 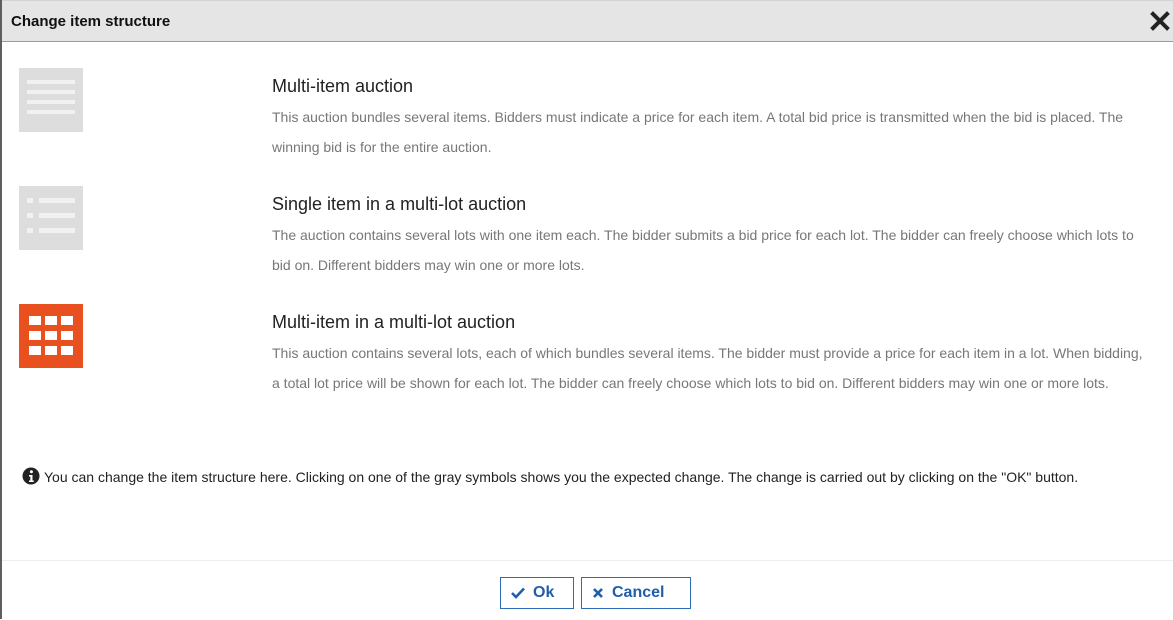 I want to click on ok-button: Ok, so click(x=537, y=593).